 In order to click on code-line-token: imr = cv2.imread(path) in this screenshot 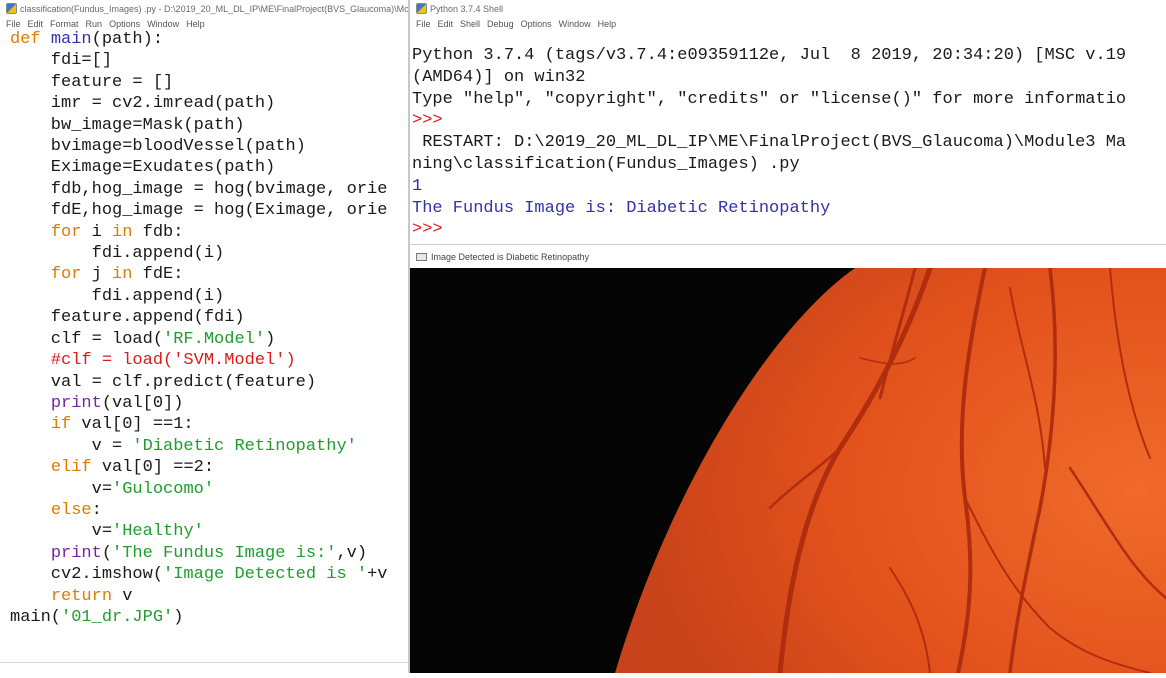, I will do `click(143, 104)`.